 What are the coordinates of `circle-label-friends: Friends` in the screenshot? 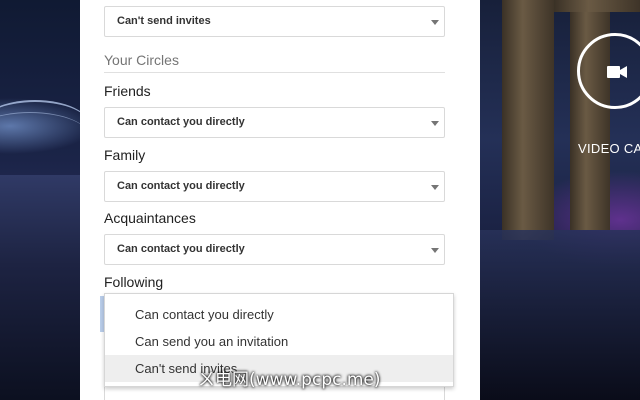 It's located at (127, 91).